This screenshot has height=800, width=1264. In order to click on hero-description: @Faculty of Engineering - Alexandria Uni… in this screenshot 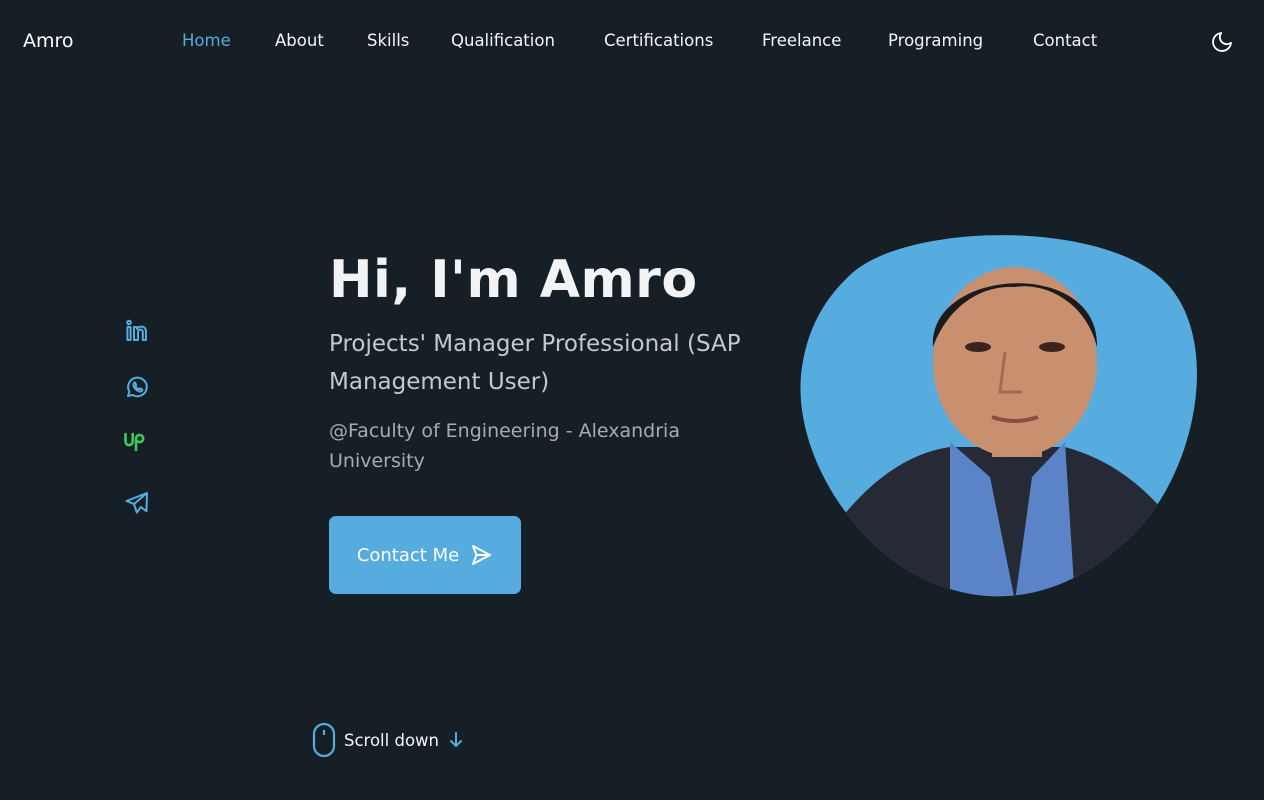, I will do `click(504, 446)`.